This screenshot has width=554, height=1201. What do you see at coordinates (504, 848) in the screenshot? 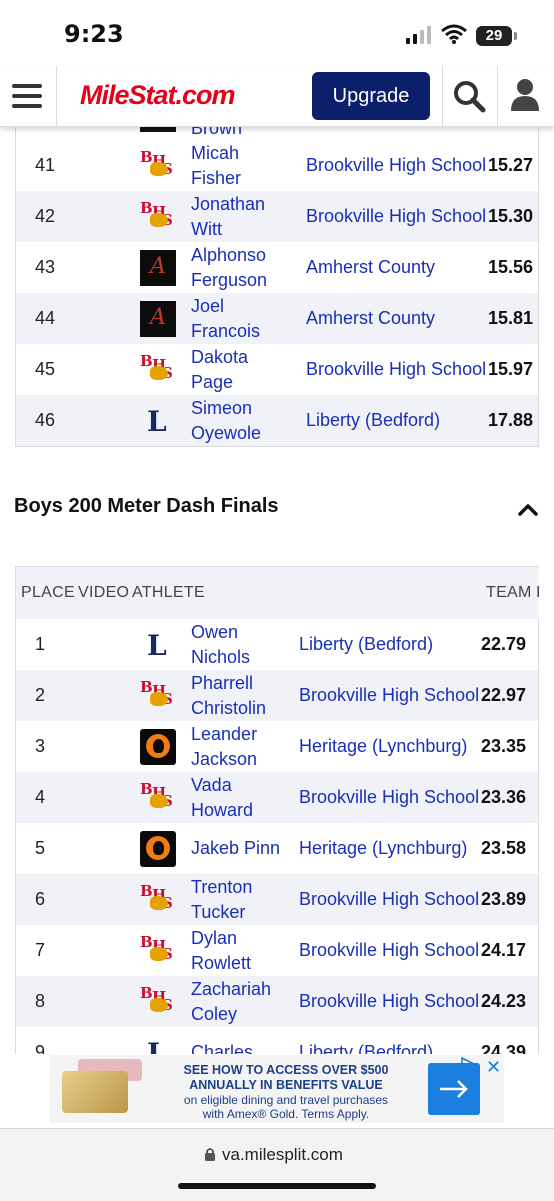
I see `mark-cell: 23.58` at bounding box center [504, 848].